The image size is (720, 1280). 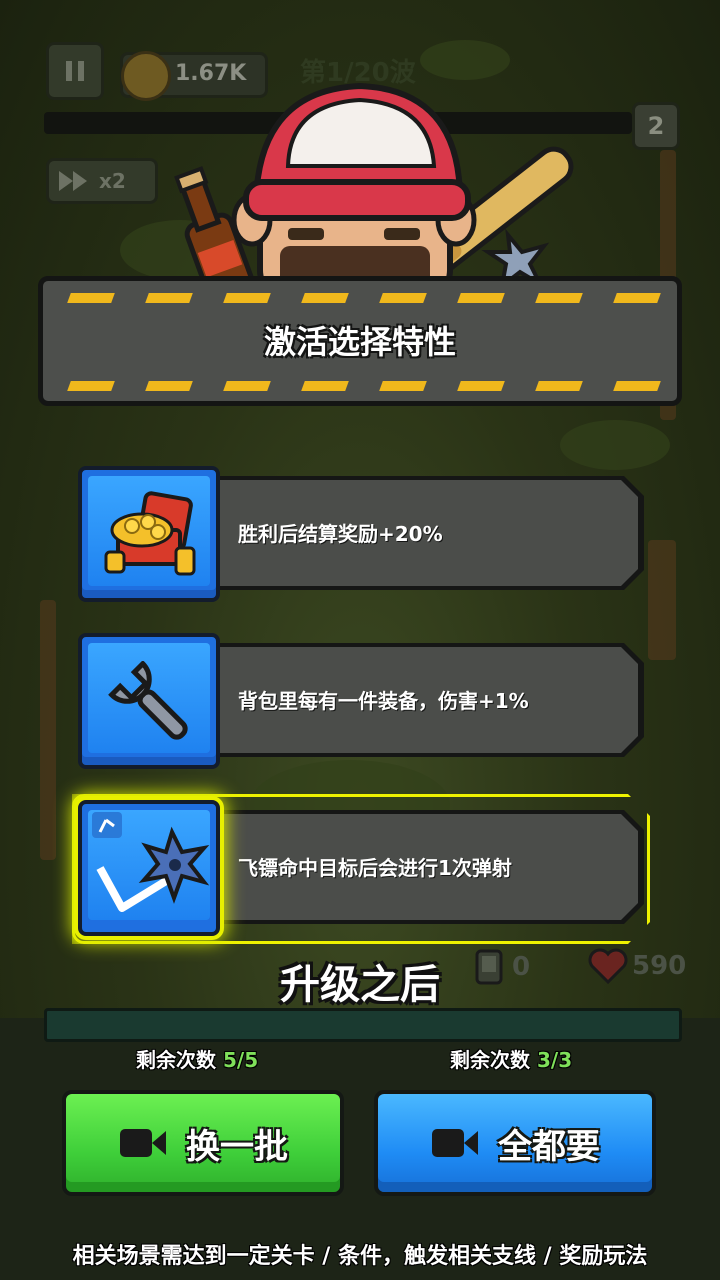 I want to click on trait-description: 背包里每有一件装备，伤害+1%, so click(x=383, y=701).